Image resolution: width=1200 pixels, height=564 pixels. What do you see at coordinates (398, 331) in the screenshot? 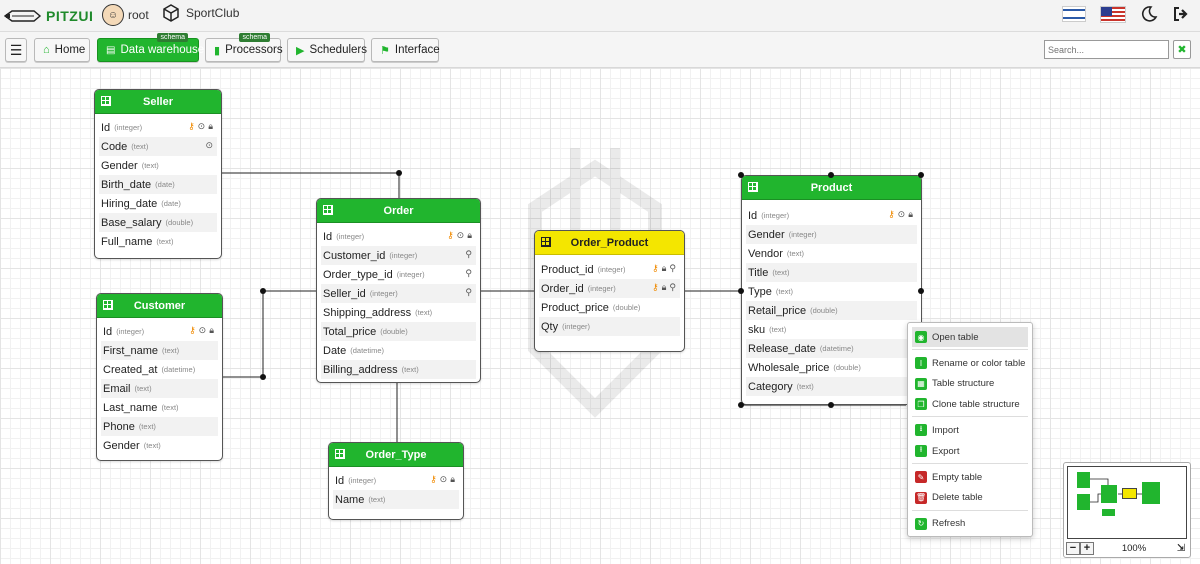
I see `column-row: Total_price (double)` at bounding box center [398, 331].